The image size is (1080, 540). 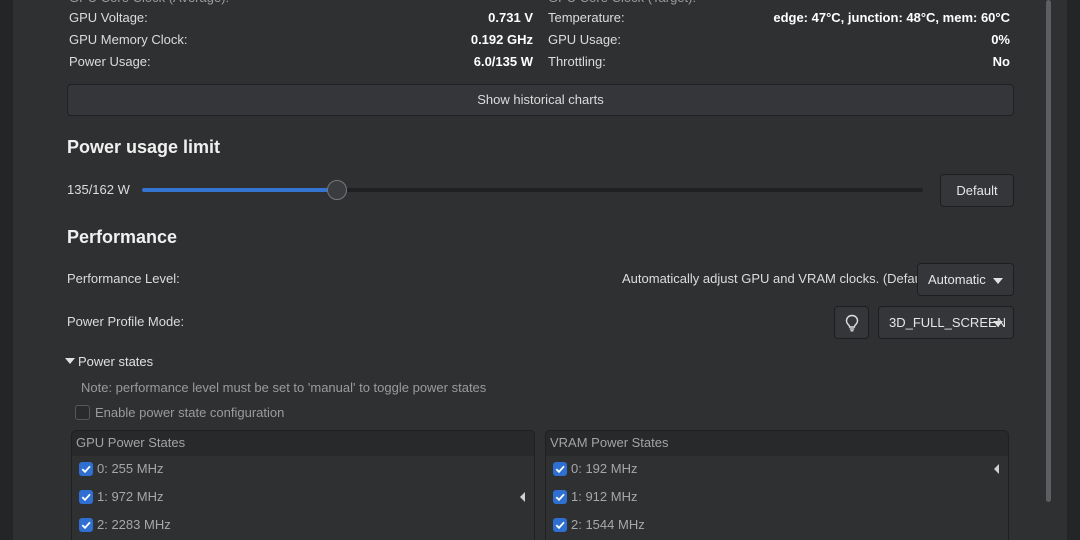 What do you see at coordinates (134, 524) in the screenshot?
I see `gpu-power-state-label: 2: 2283 MHz` at bounding box center [134, 524].